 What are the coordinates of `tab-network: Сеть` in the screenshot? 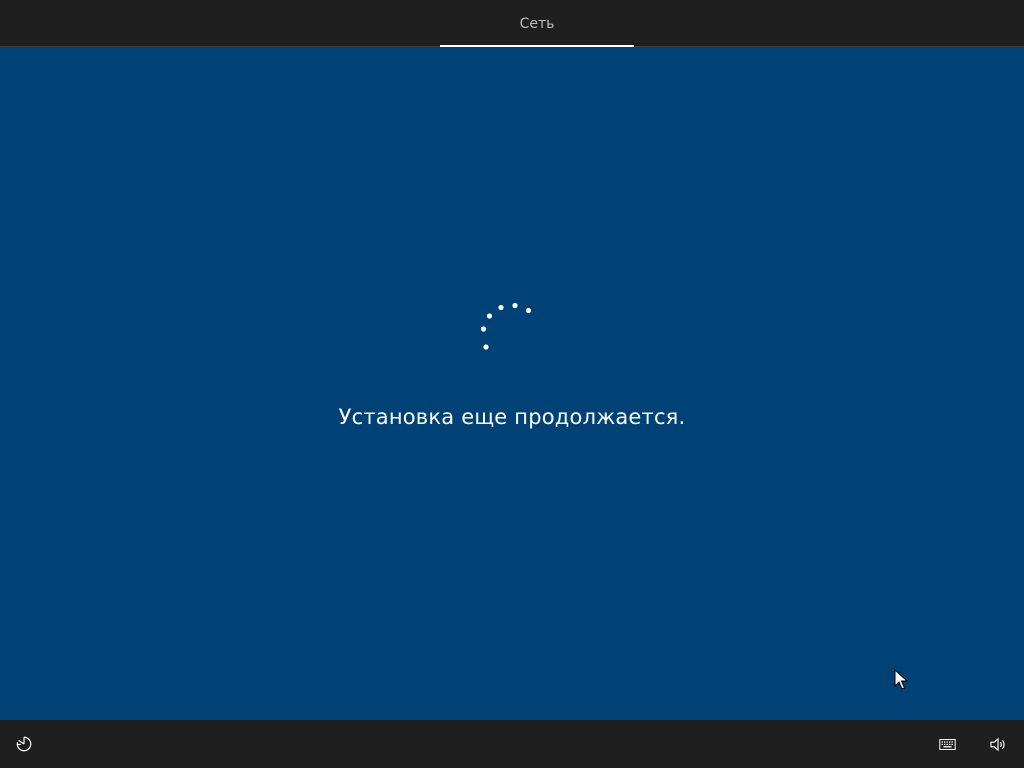 It's located at (537, 23).